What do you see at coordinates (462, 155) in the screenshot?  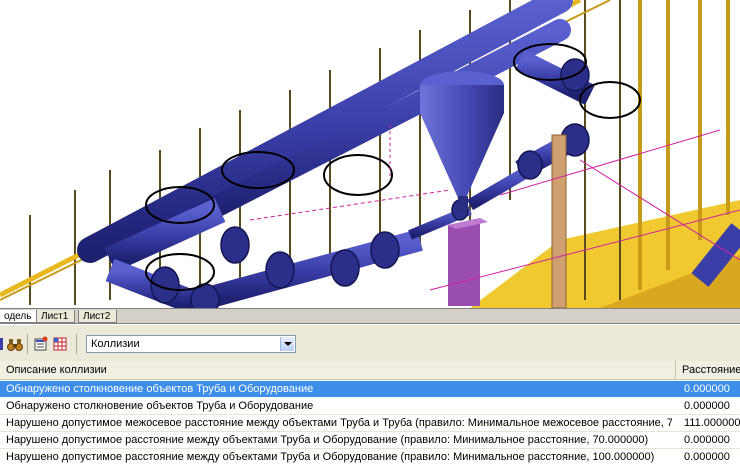 I see `cyclone-vessel` at bounding box center [462, 155].